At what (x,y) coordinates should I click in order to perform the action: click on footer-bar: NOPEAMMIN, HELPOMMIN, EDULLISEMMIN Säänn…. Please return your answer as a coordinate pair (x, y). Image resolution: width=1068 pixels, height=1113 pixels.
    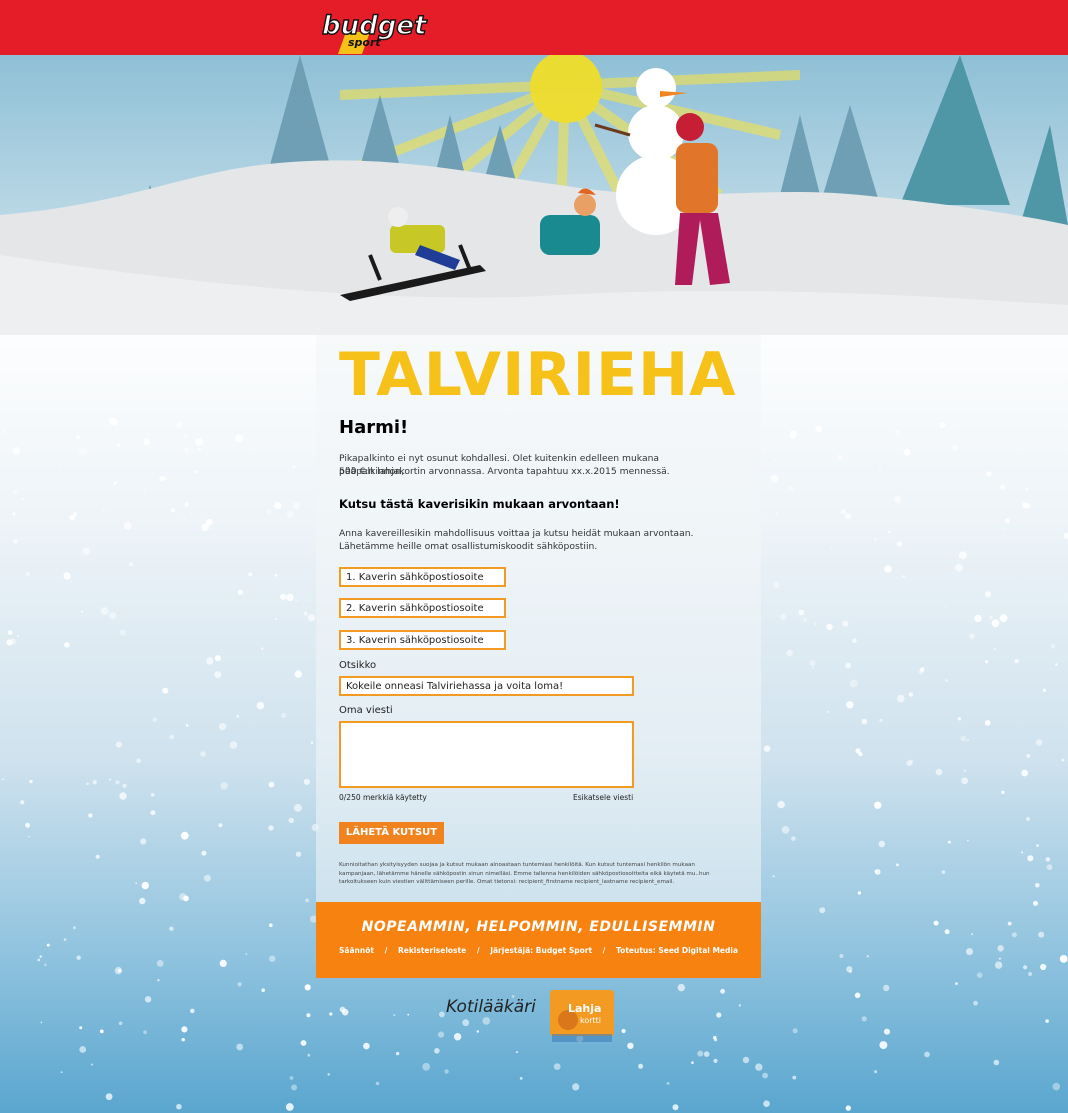
    Looking at the image, I should click on (538, 940).